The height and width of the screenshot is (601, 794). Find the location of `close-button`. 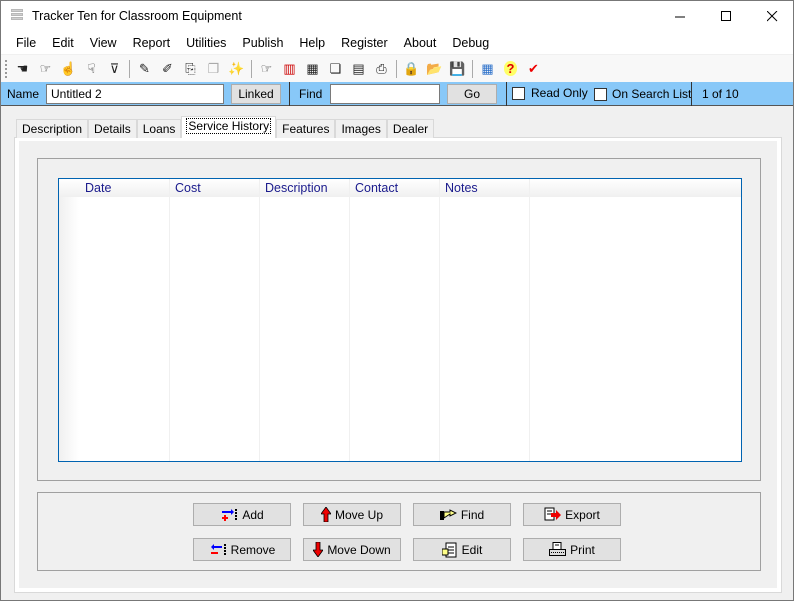

close-button is located at coordinates (771, 16).